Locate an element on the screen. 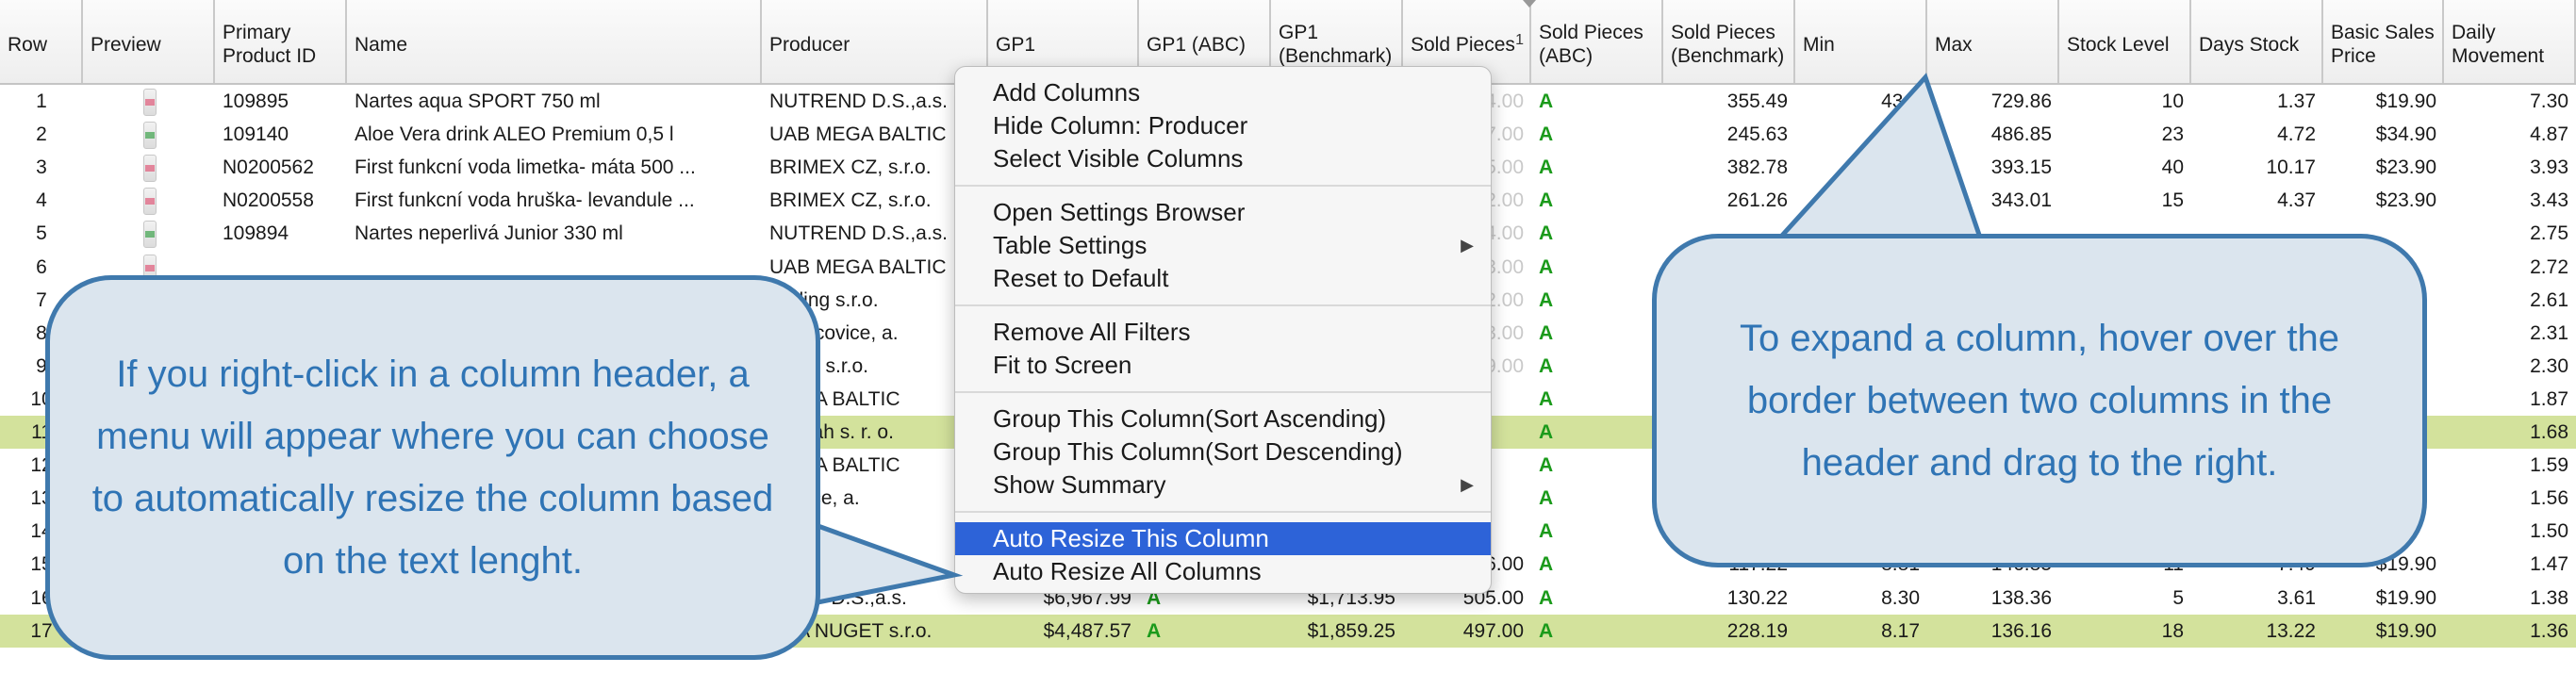 The height and width of the screenshot is (690, 2576). menu-item-group-this-column-sort-descending: Group This Column(Sort Descending) is located at coordinates (1223, 452).